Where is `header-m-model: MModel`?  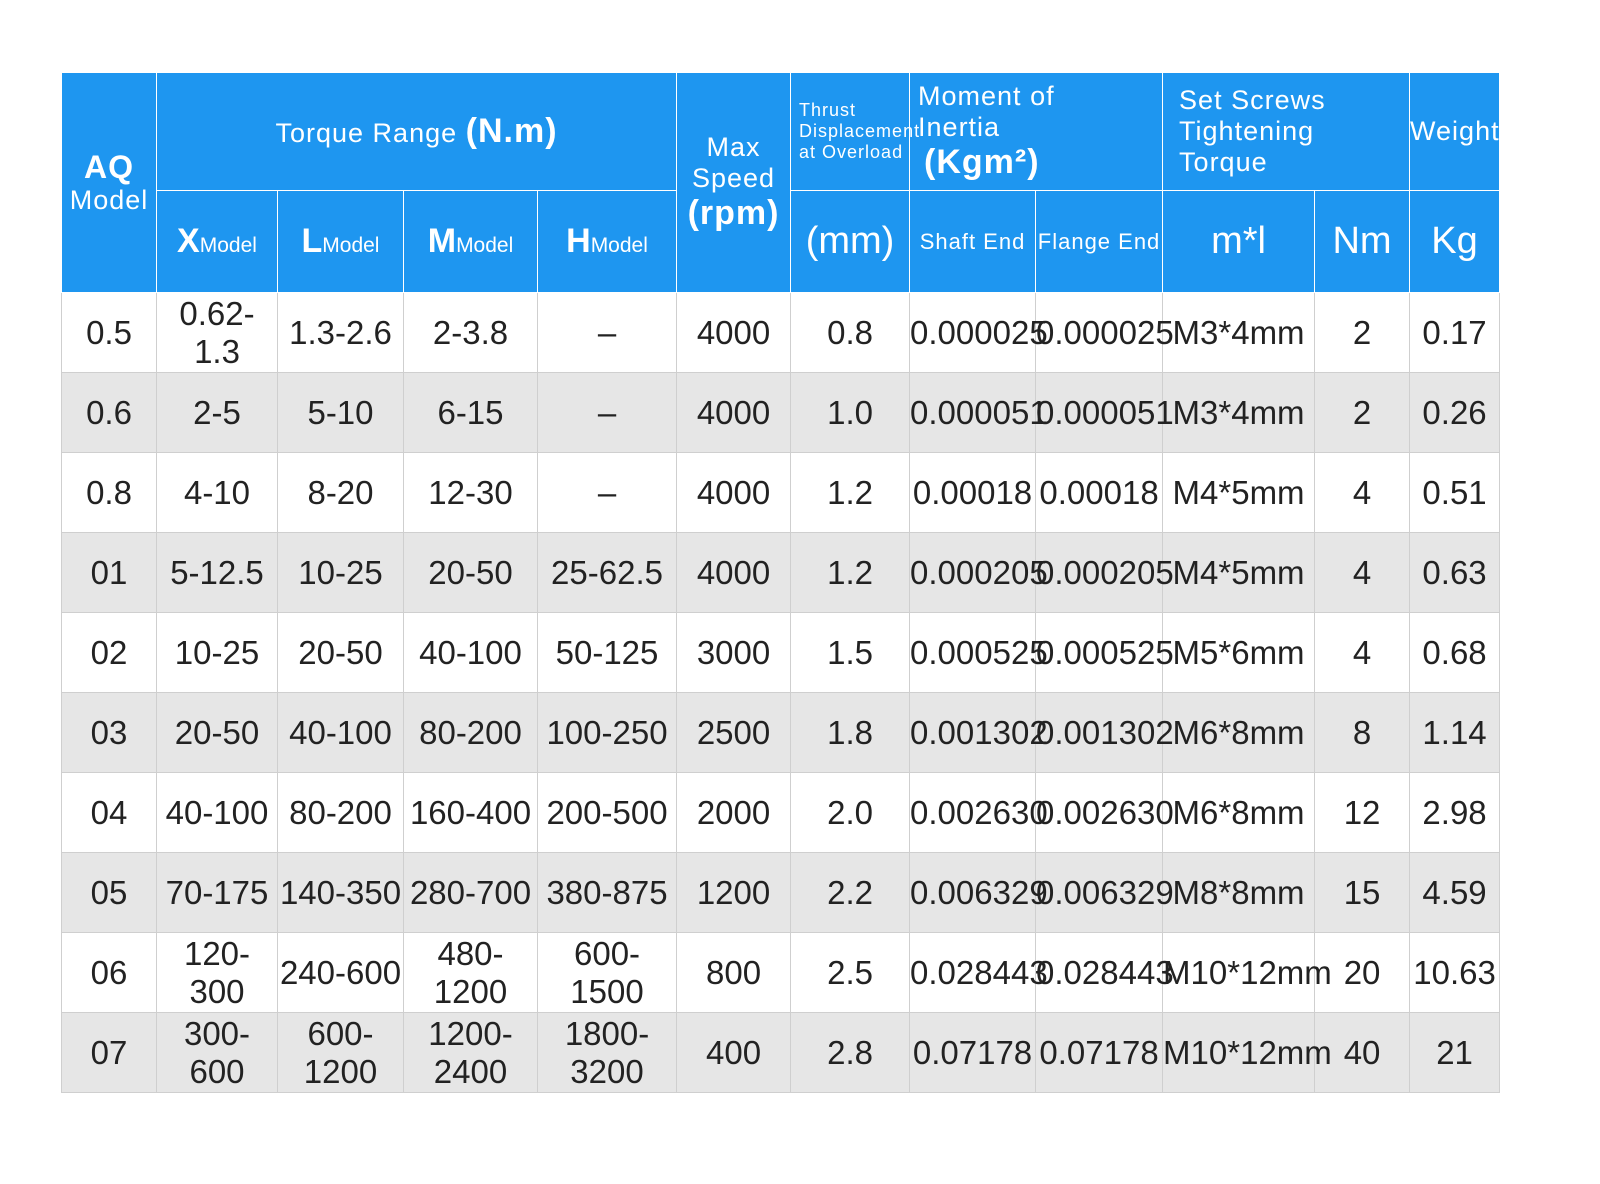 header-m-model: MModel is located at coordinates (470, 241).